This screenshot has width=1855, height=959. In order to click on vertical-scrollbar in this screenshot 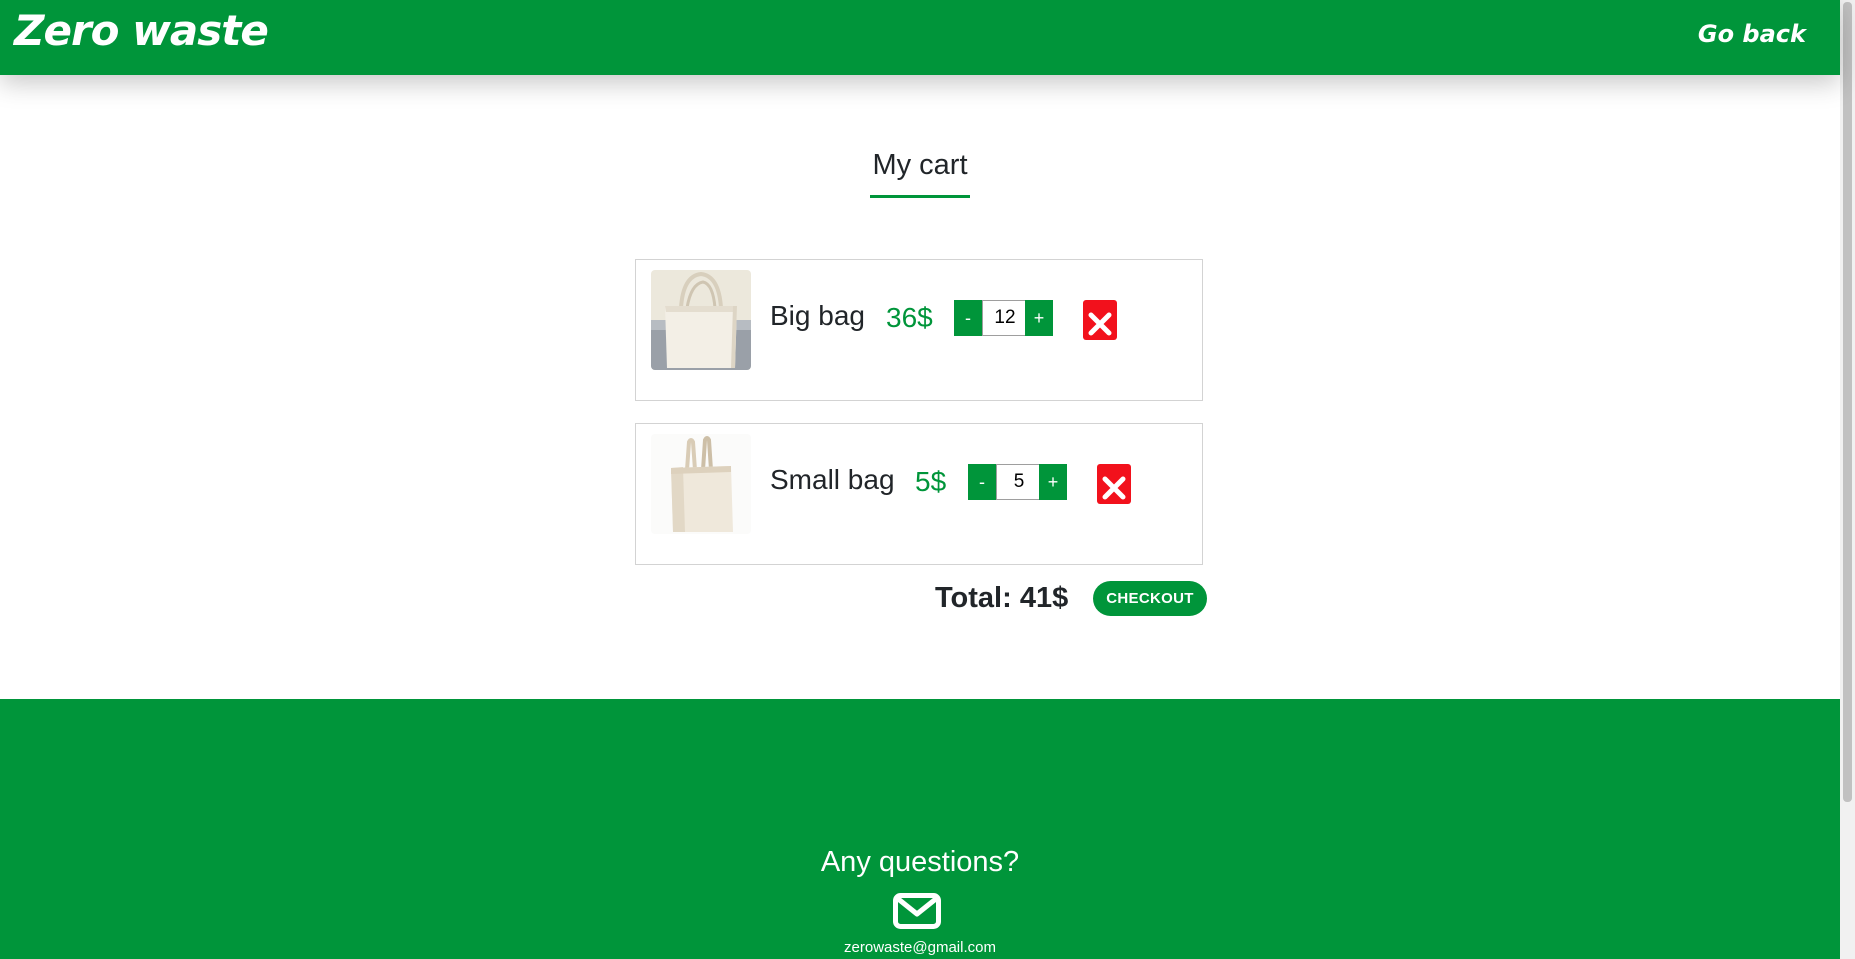, I will do `click(1847, 479)`.